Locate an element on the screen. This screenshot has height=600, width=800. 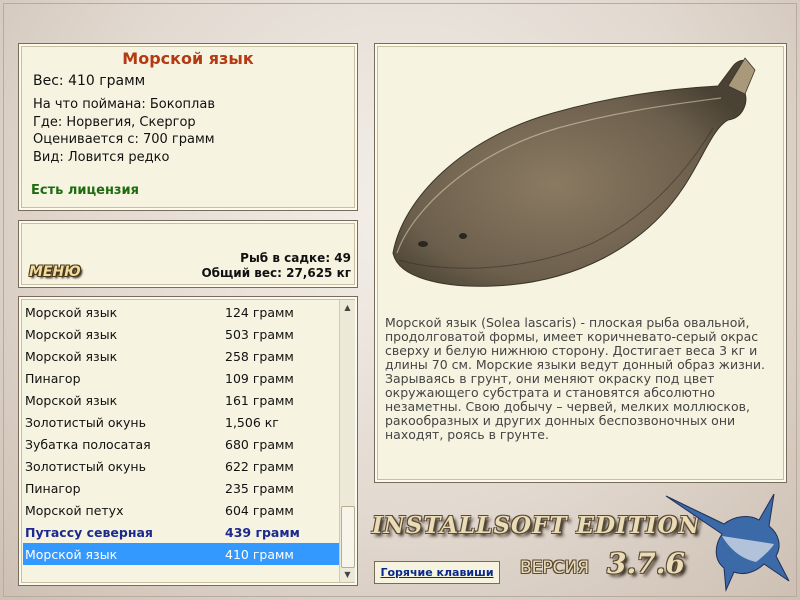
list-scrollbar: ▲ ▼ is located at coordinates (347, 441).